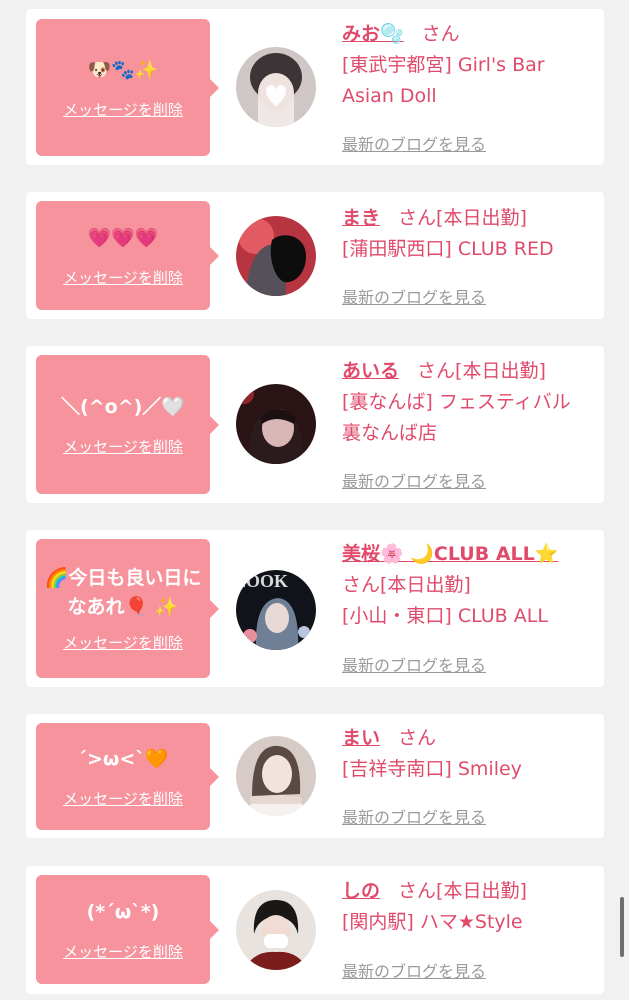  I want to click on message-text: 🐶🐾✨, so click(123, 69).